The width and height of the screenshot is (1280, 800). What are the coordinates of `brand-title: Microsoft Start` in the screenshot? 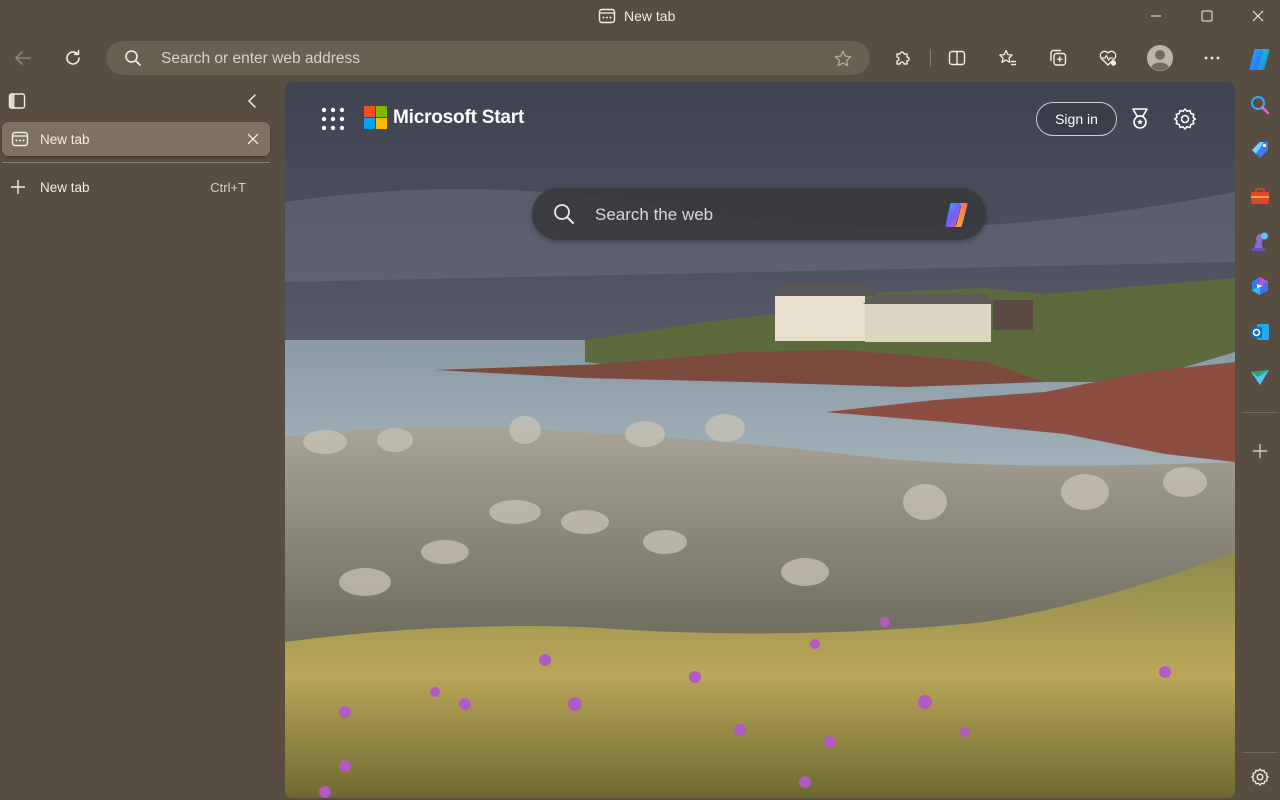 It's located at (458, 118).